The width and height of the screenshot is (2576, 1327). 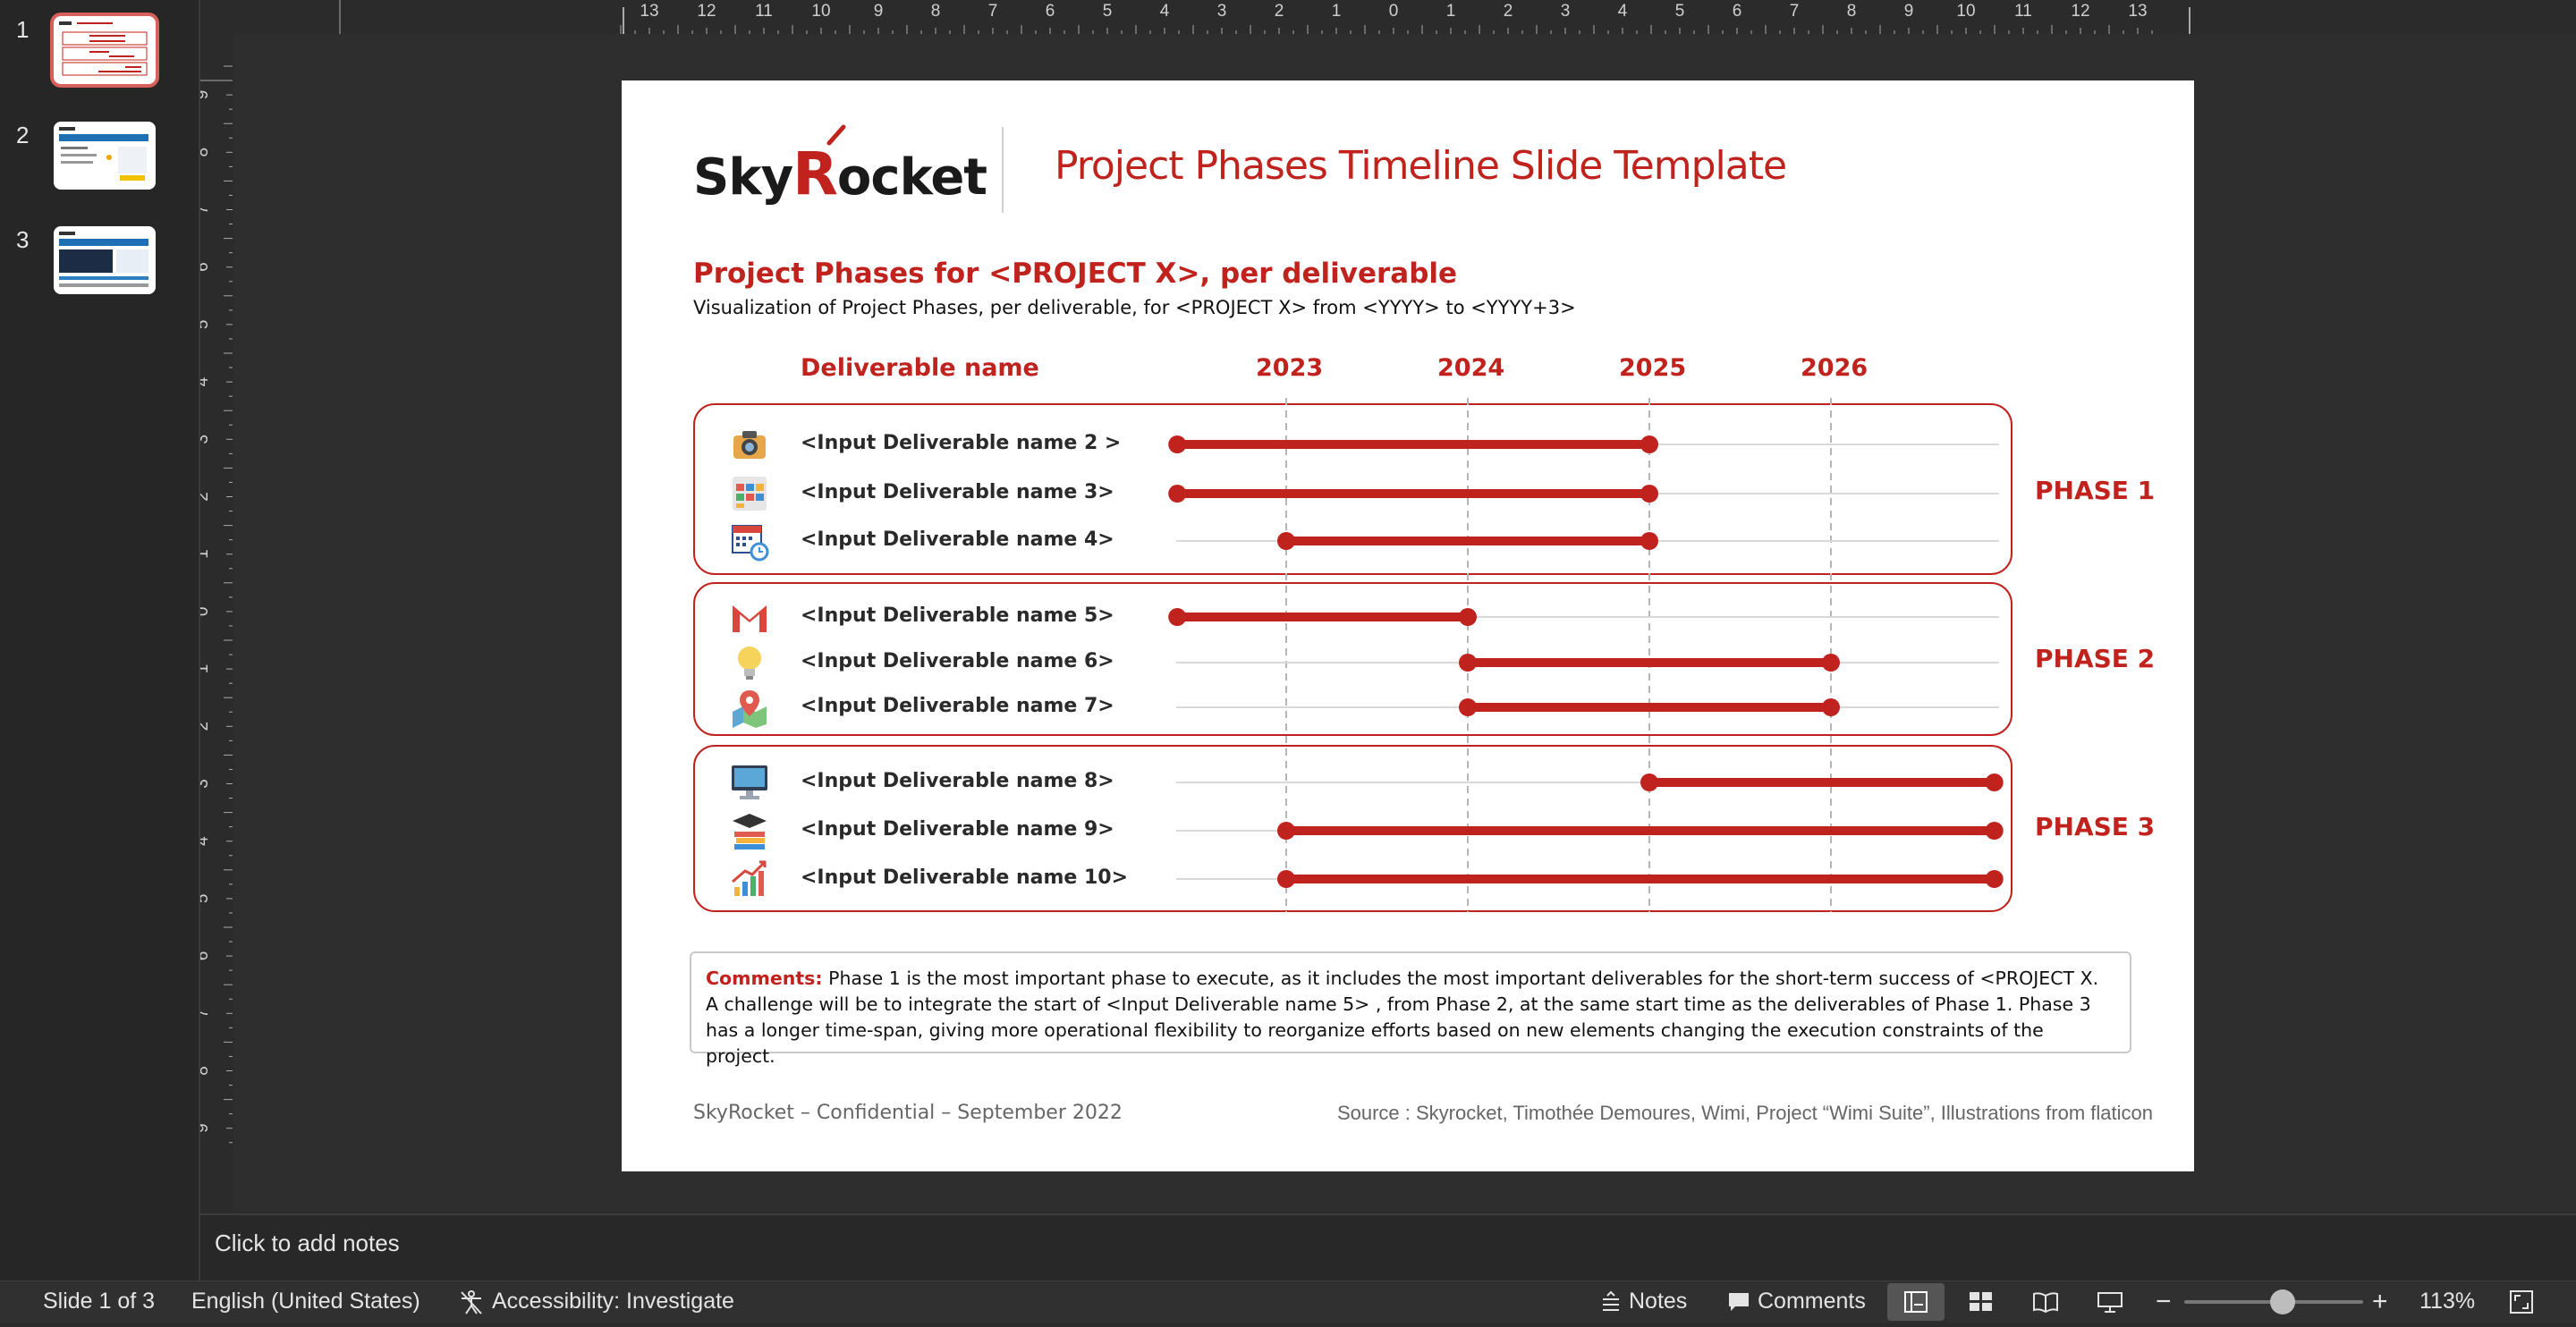 What do you see at coordinates (2023, 11) in the screenshot?
I see `ruler-tick-label: 11` at bounding box center [2023, 11].